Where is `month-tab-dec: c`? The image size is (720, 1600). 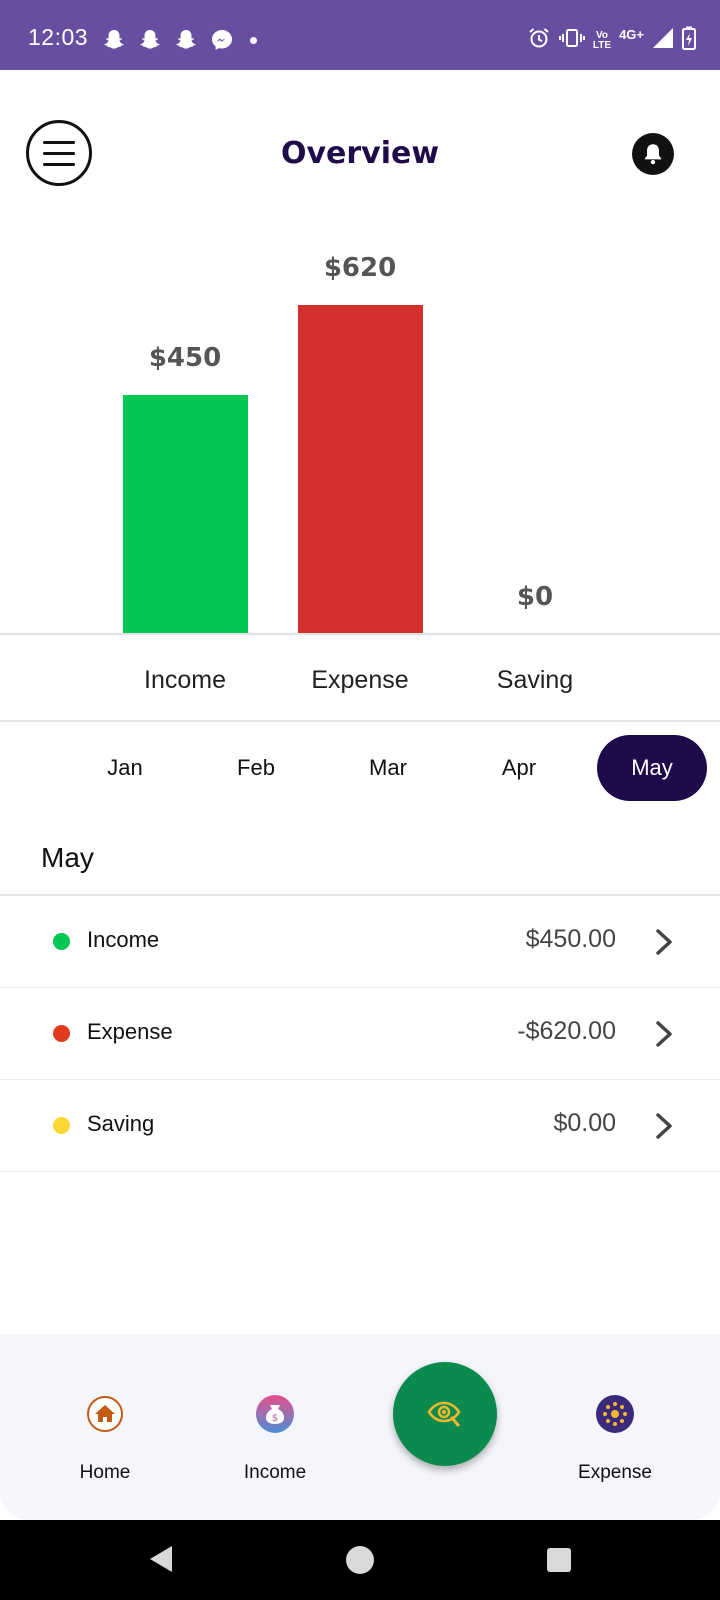 month-tab-dec: c is located at coordinates (10, 768).